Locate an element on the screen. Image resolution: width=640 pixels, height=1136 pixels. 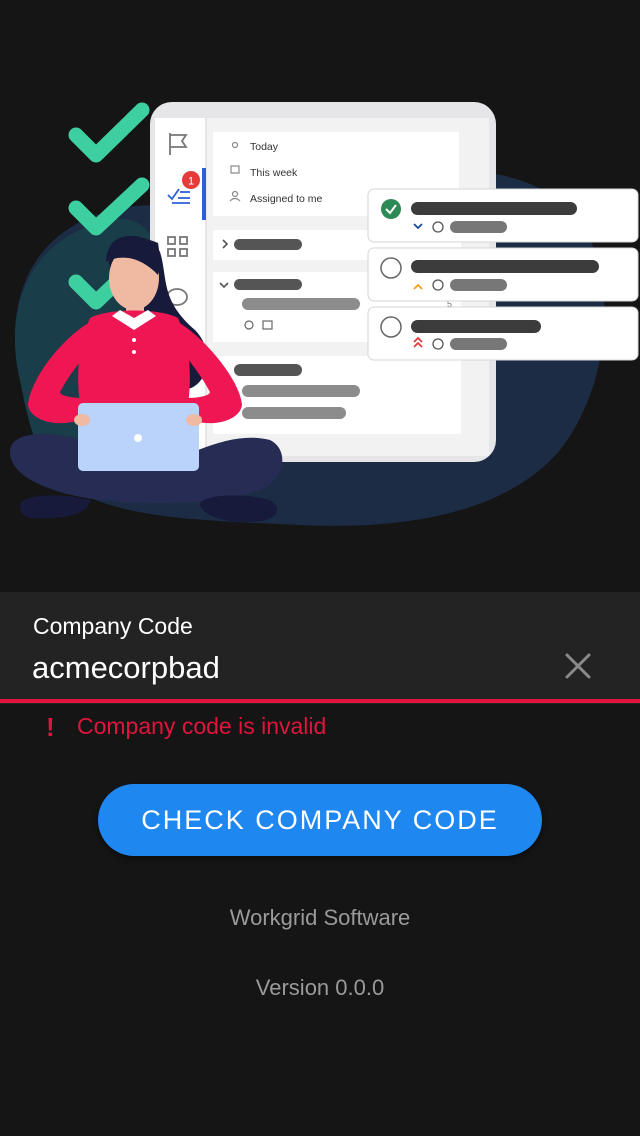
company-code-field is located at coordinates (320, 648).